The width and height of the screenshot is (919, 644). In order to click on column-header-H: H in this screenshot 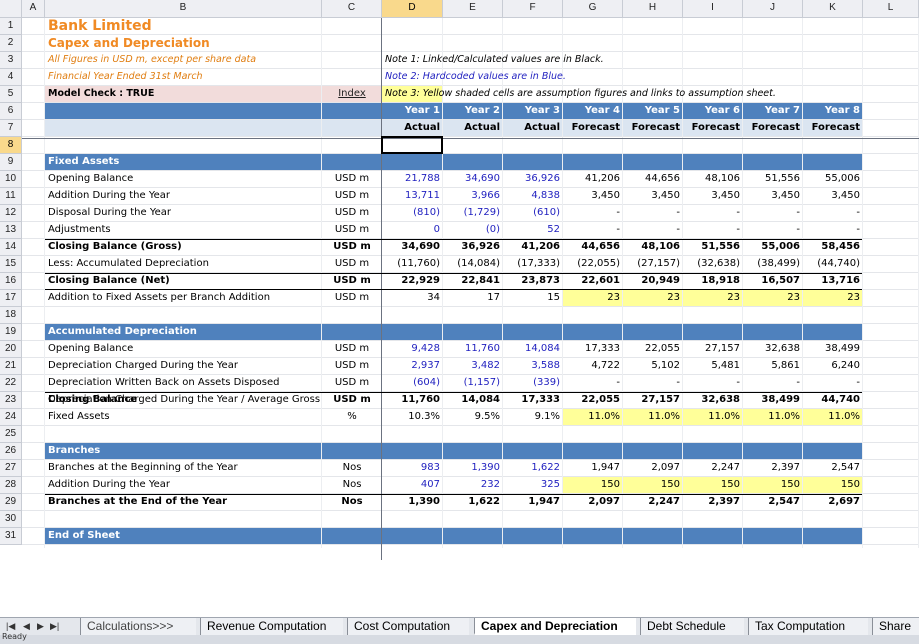, I will do `click(653, 9)`.